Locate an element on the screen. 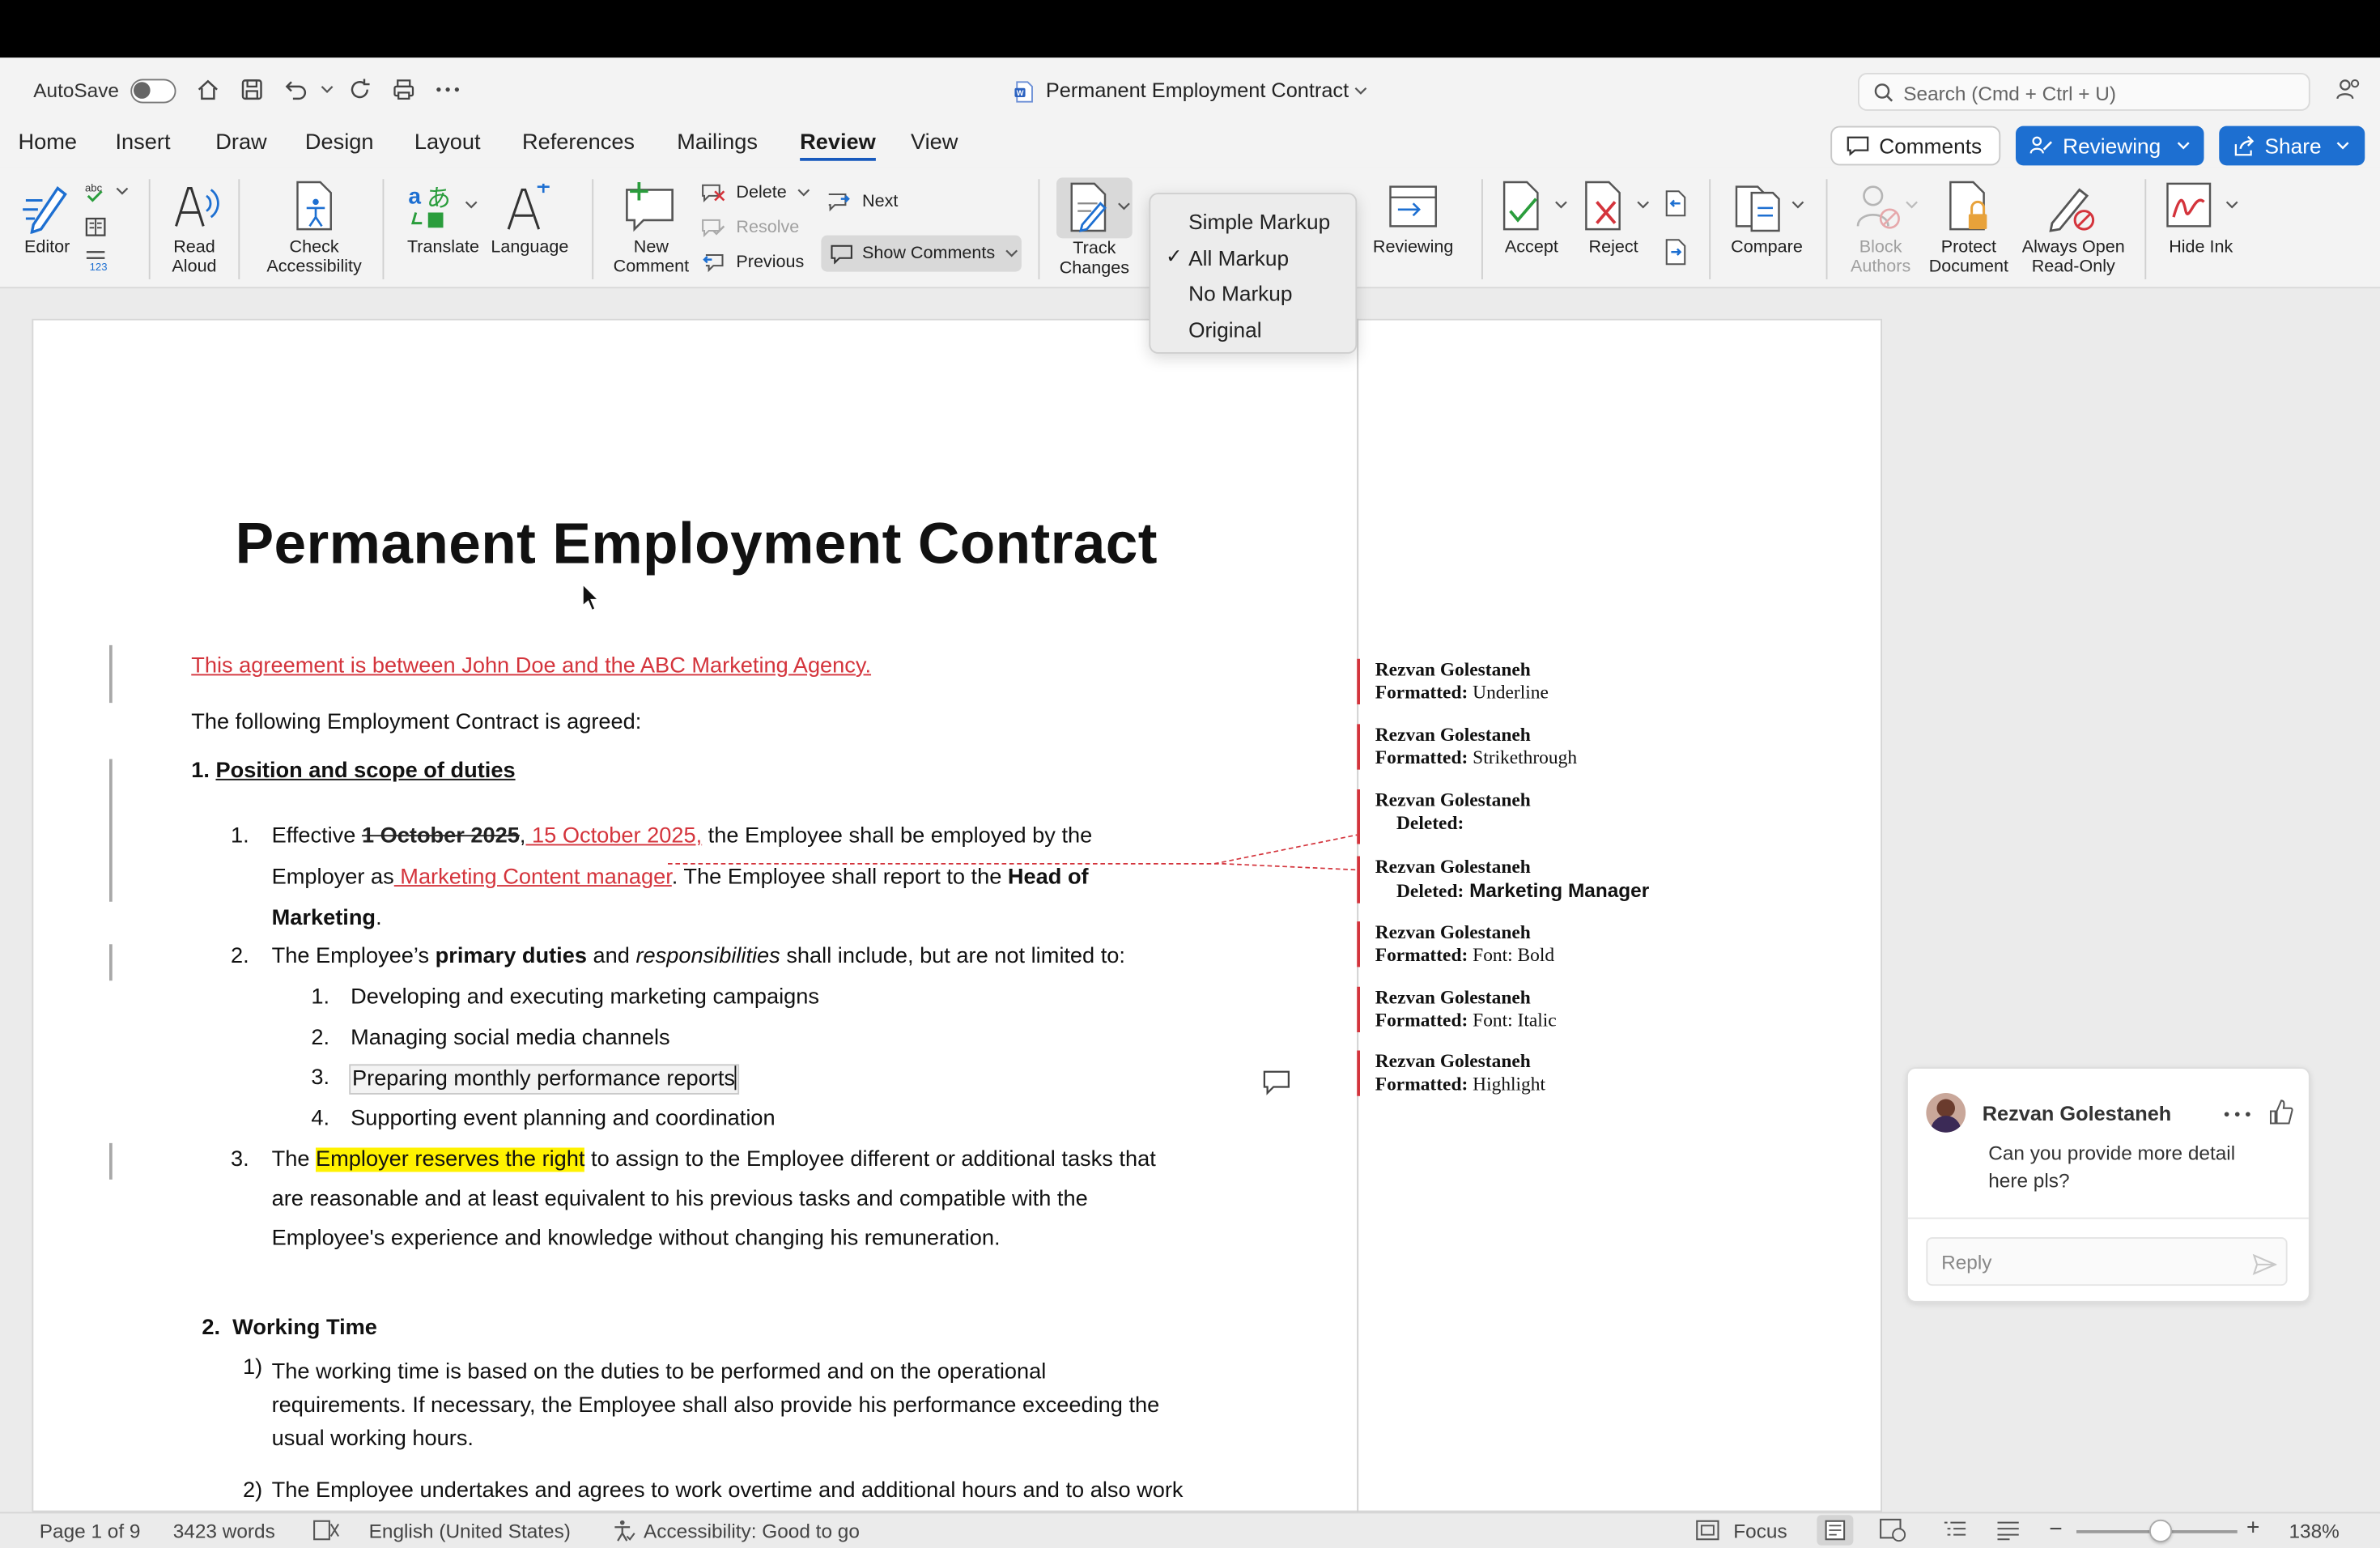 This screenshot has height=1548, width=2380. reviewing-pane-button: Reviewing is located at coordinates (1413, 222).